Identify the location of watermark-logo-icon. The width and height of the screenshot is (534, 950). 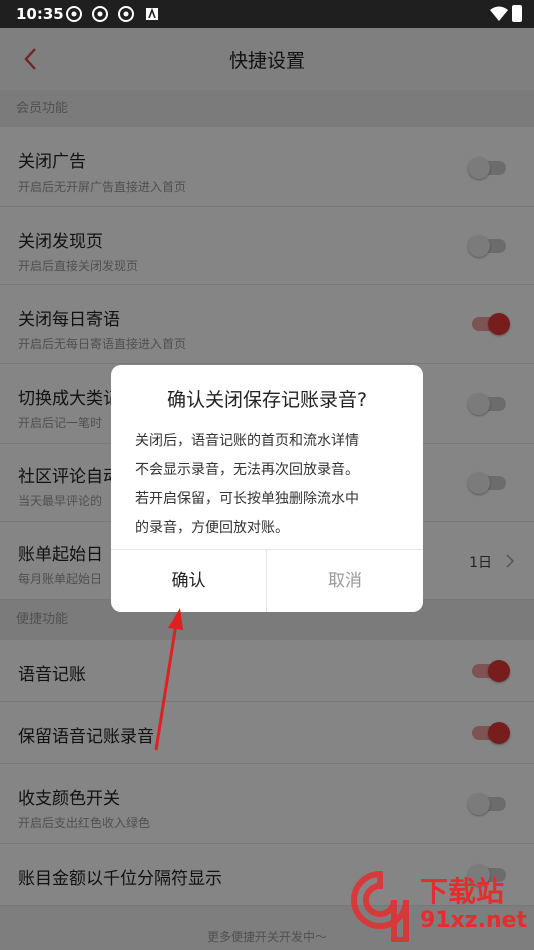
(380, 906).